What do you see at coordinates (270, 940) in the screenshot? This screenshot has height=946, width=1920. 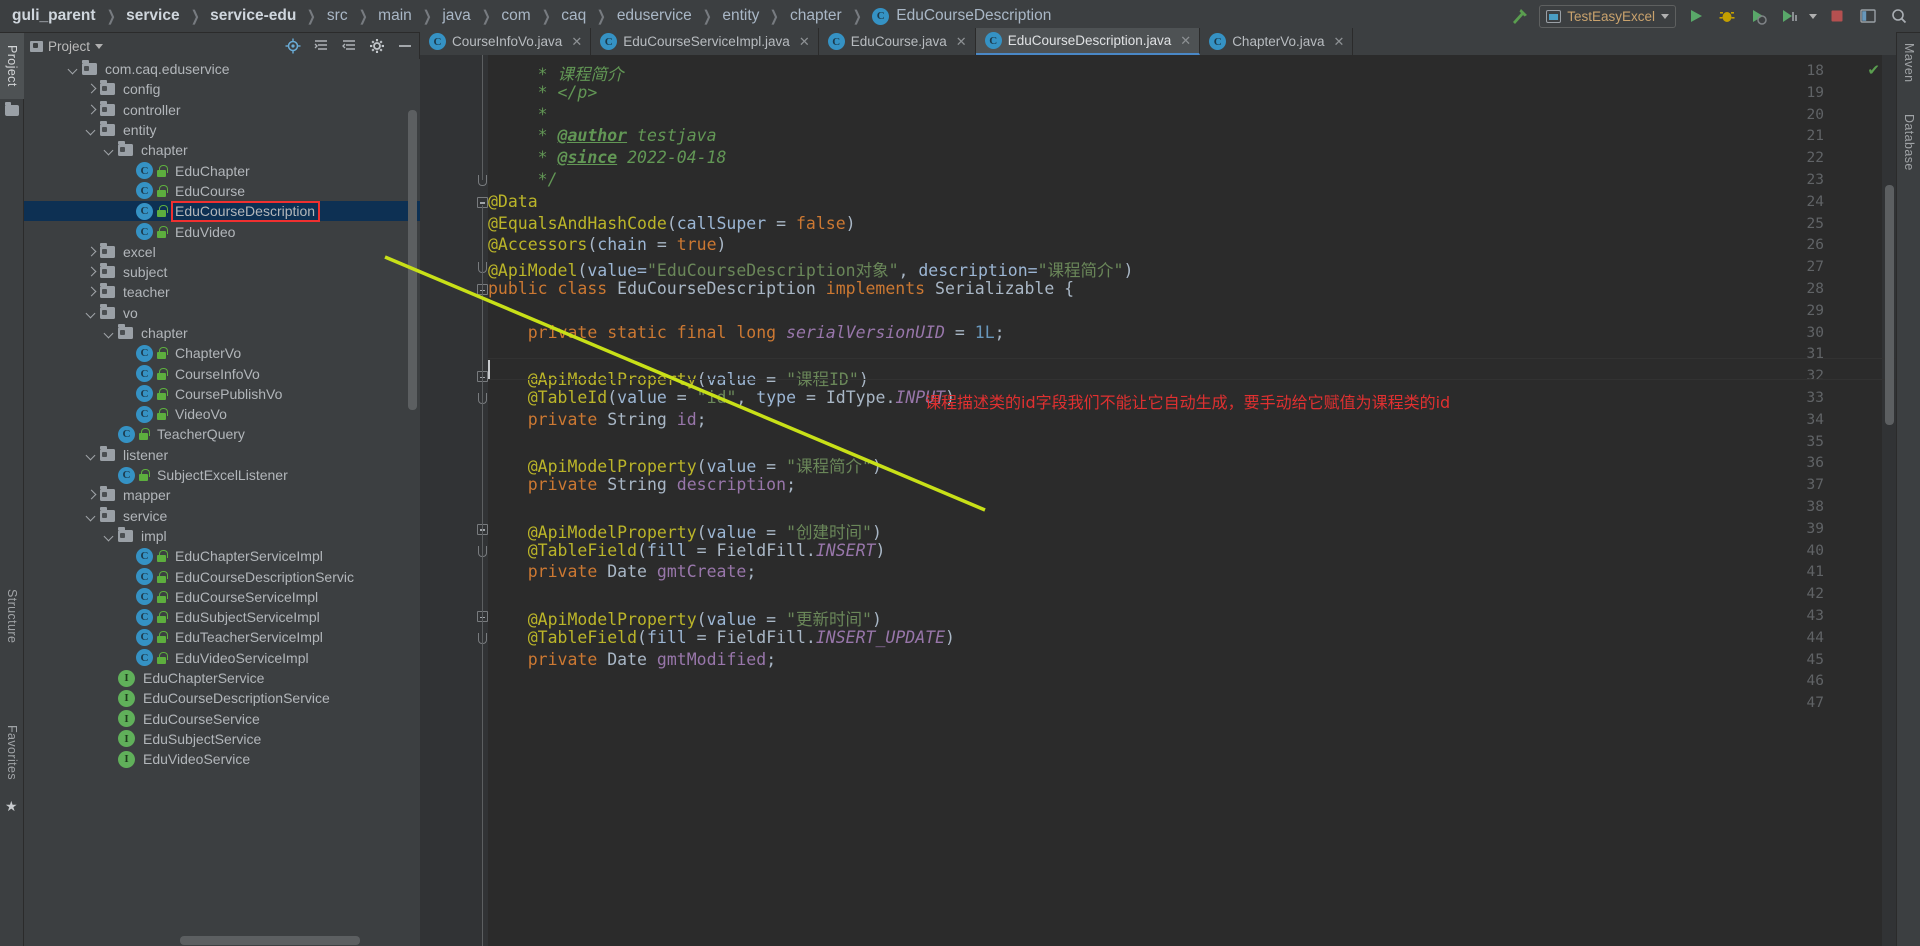 I see `project-tree-hscrollbar` at bounding box center [270, 940].